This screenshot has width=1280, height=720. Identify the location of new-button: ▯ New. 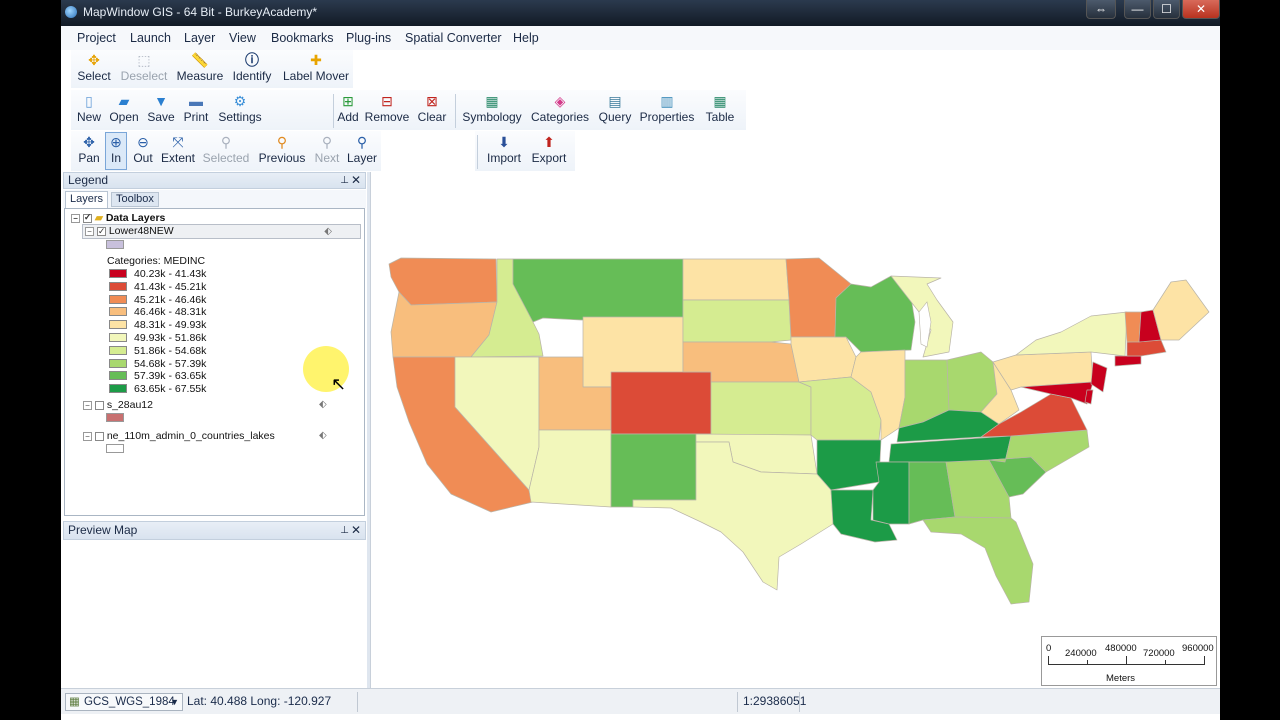
(89, 108).